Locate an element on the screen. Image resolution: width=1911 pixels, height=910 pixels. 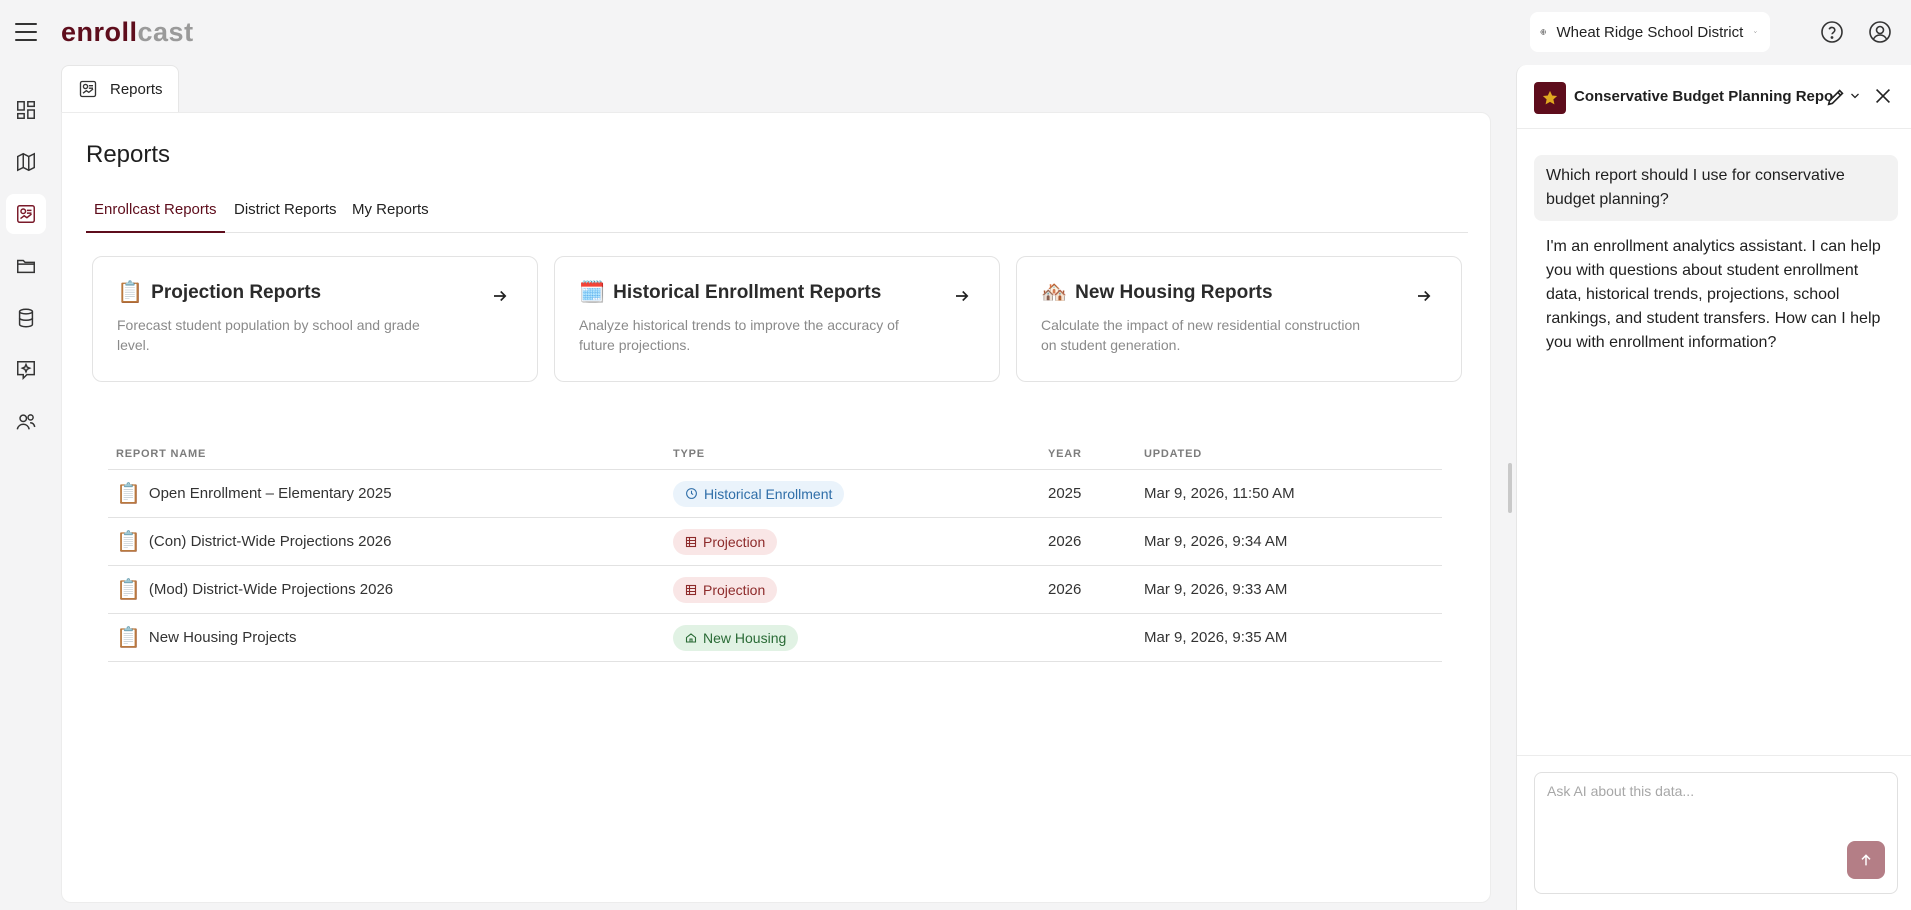
home-icon is located at coordinates (691, 637).